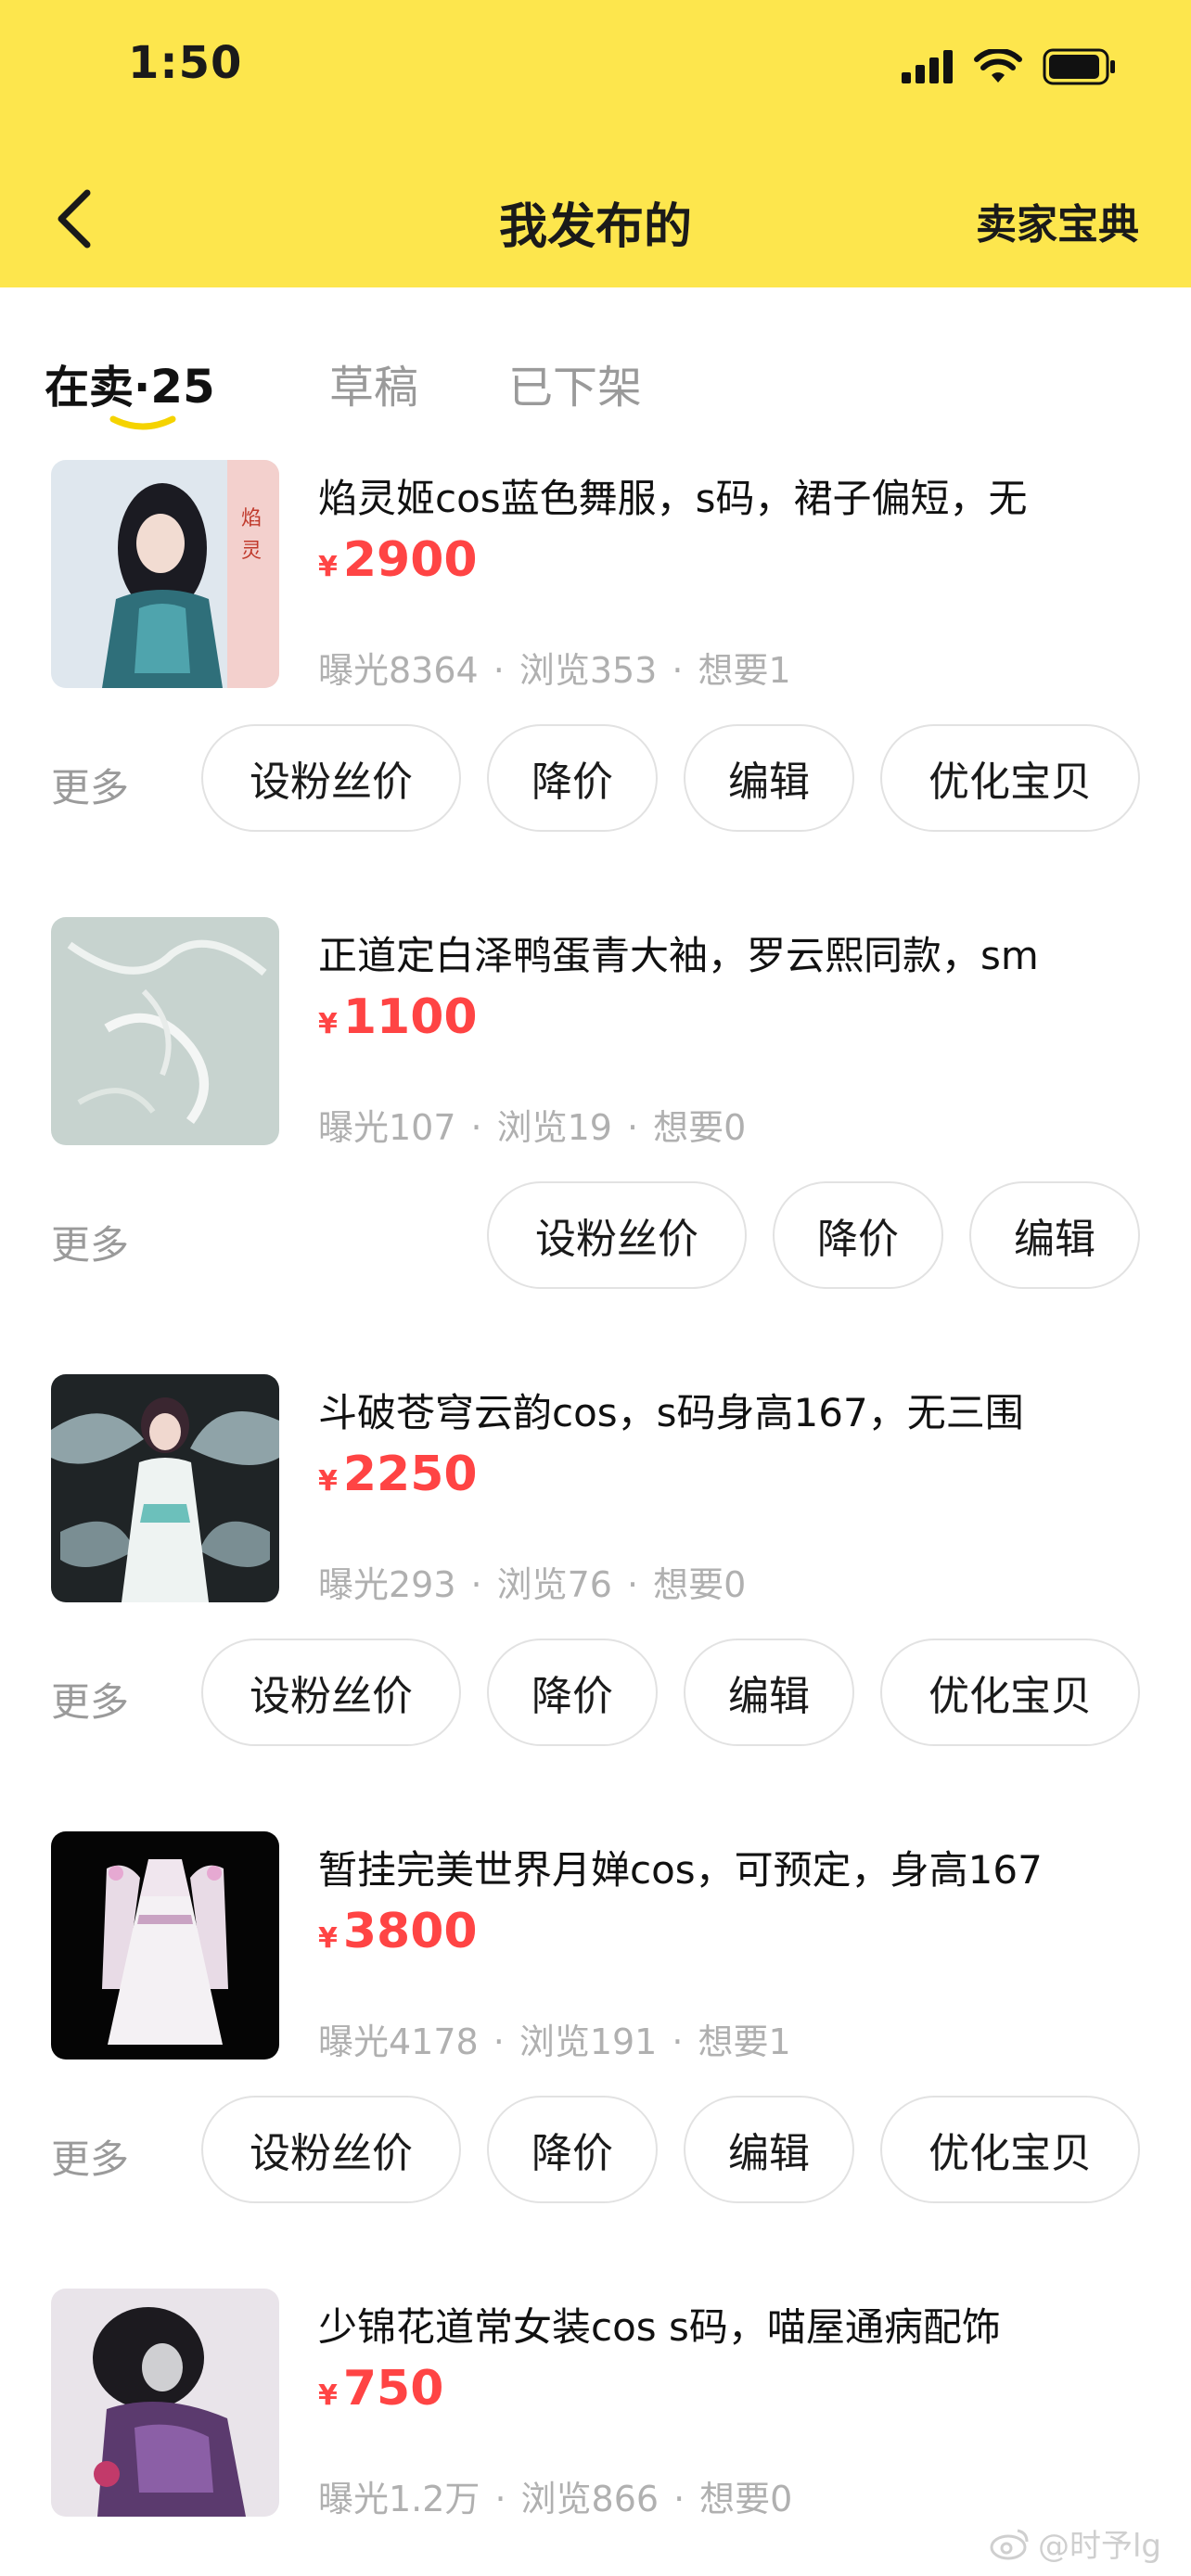  I want to click on tab-drafts: 草稿, so click(373, 383).